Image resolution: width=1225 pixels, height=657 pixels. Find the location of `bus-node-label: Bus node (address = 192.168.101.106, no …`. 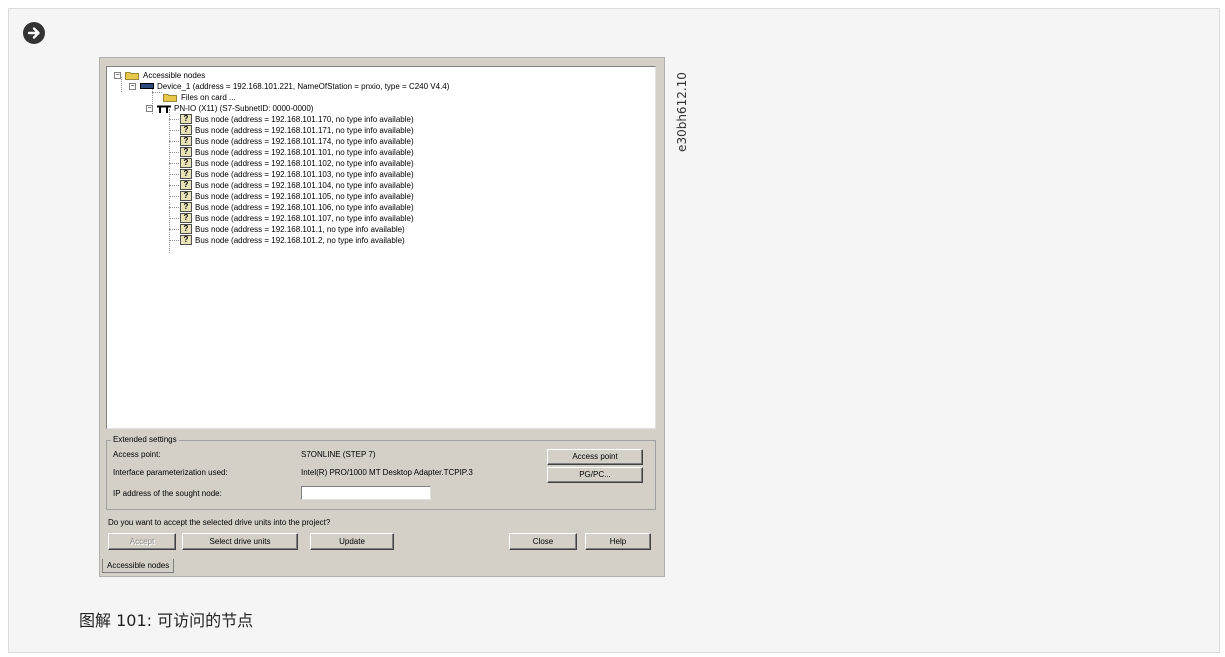

bus-node-label: Bus node (address = 192.168.101.106, no … is located at coordinates (304, 207).